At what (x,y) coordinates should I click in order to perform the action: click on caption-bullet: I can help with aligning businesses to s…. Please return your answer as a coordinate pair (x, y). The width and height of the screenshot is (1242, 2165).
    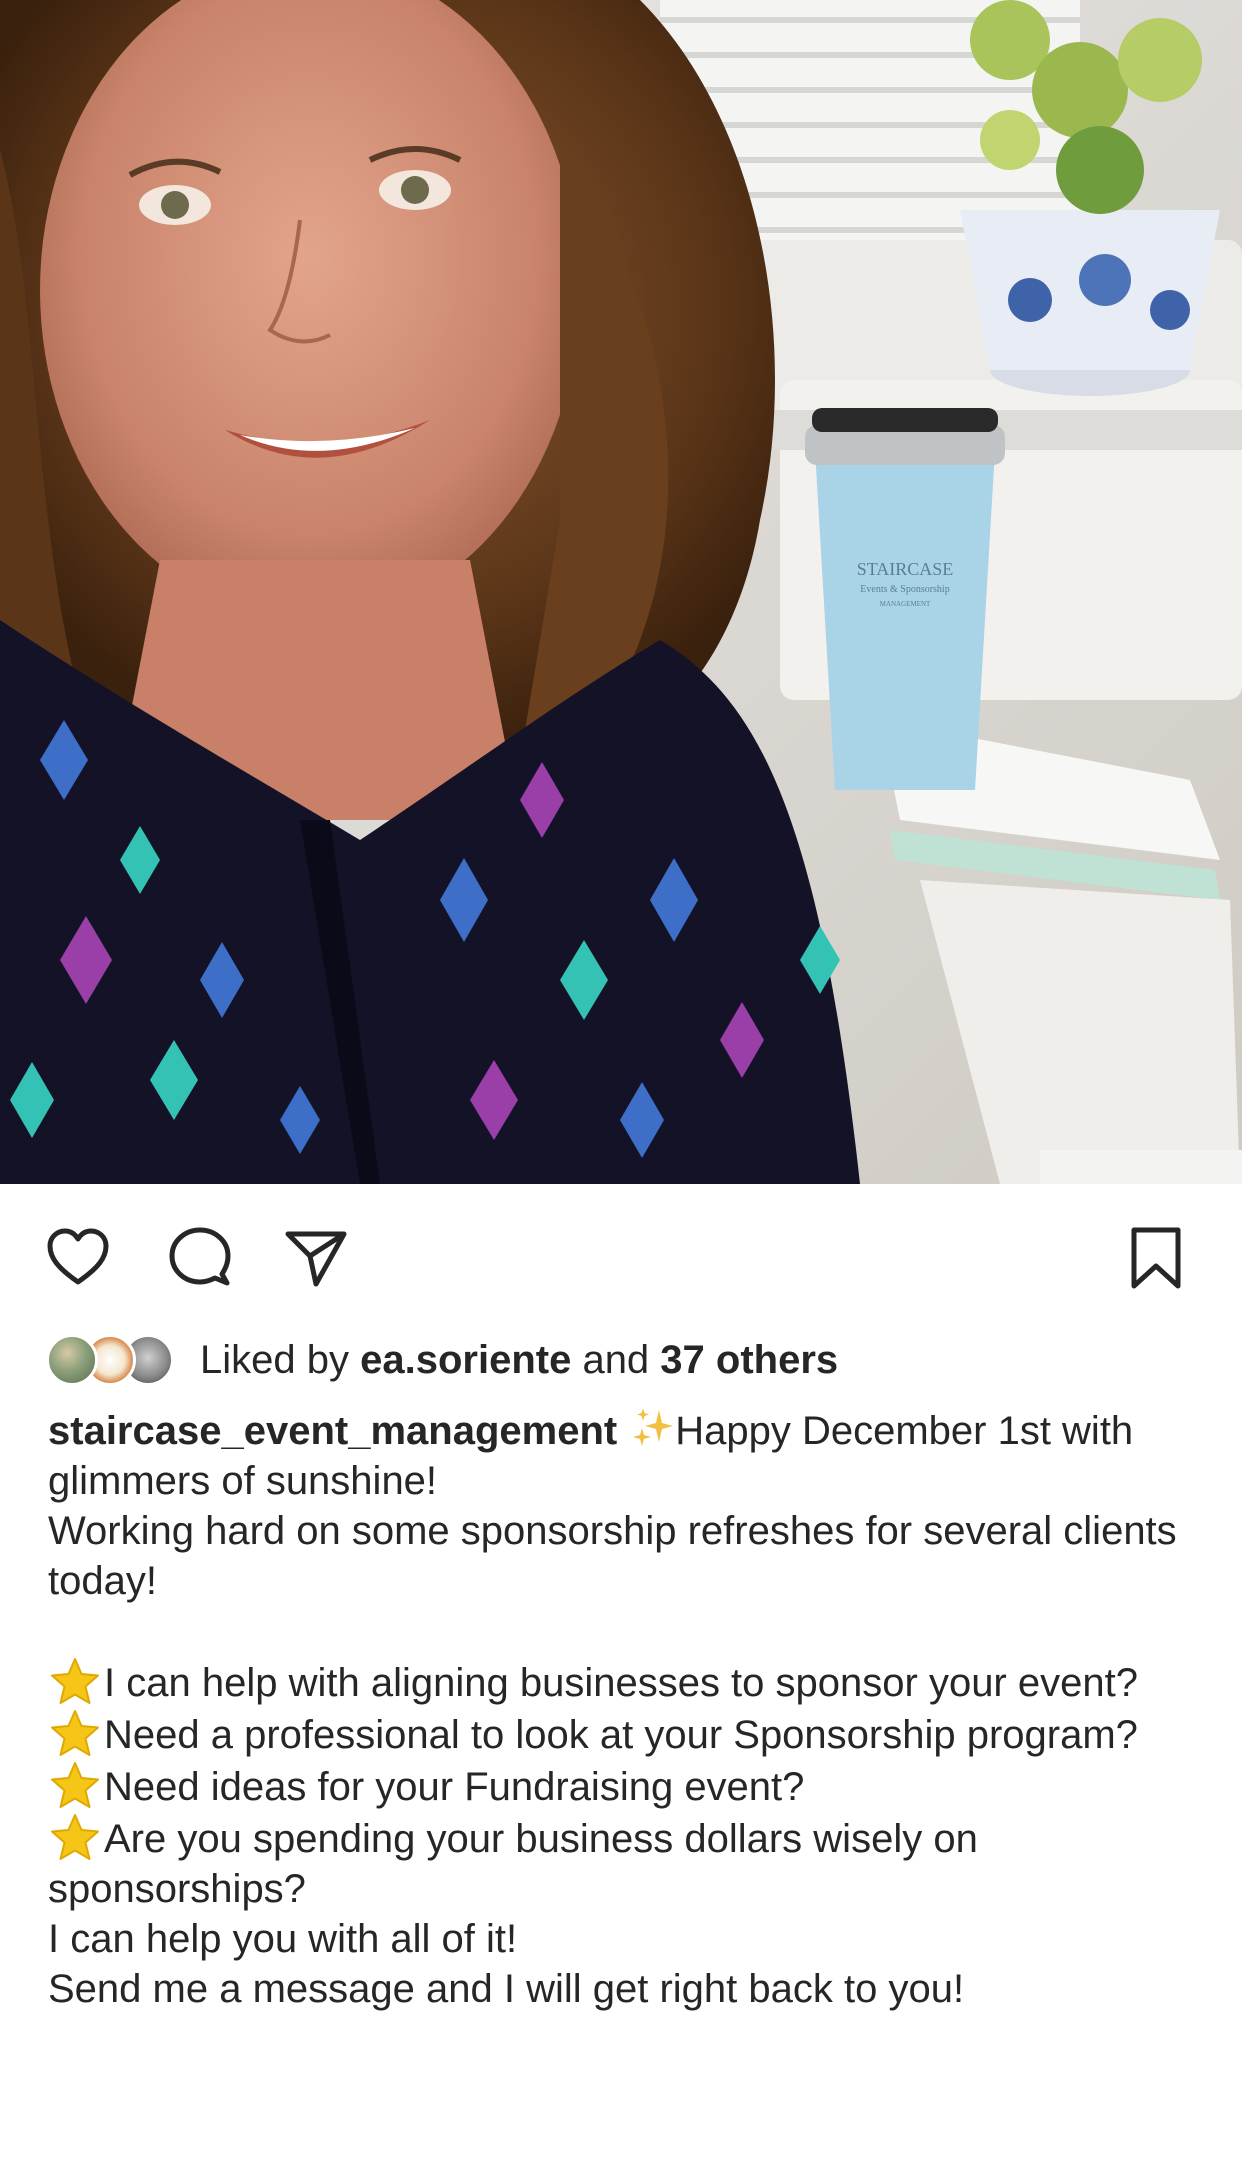
    Looking at the image, I should click on (628, 1682).